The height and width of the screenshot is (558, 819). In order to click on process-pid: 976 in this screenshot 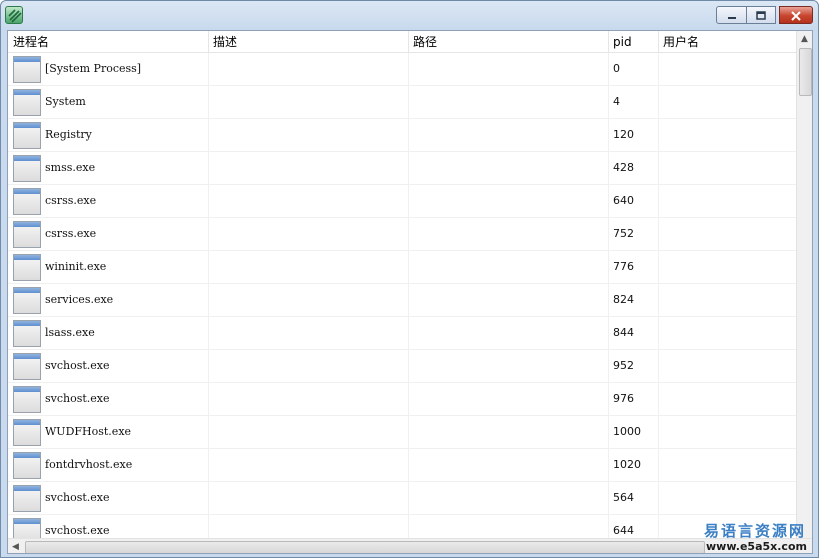, I will do `click(623, 398)`.